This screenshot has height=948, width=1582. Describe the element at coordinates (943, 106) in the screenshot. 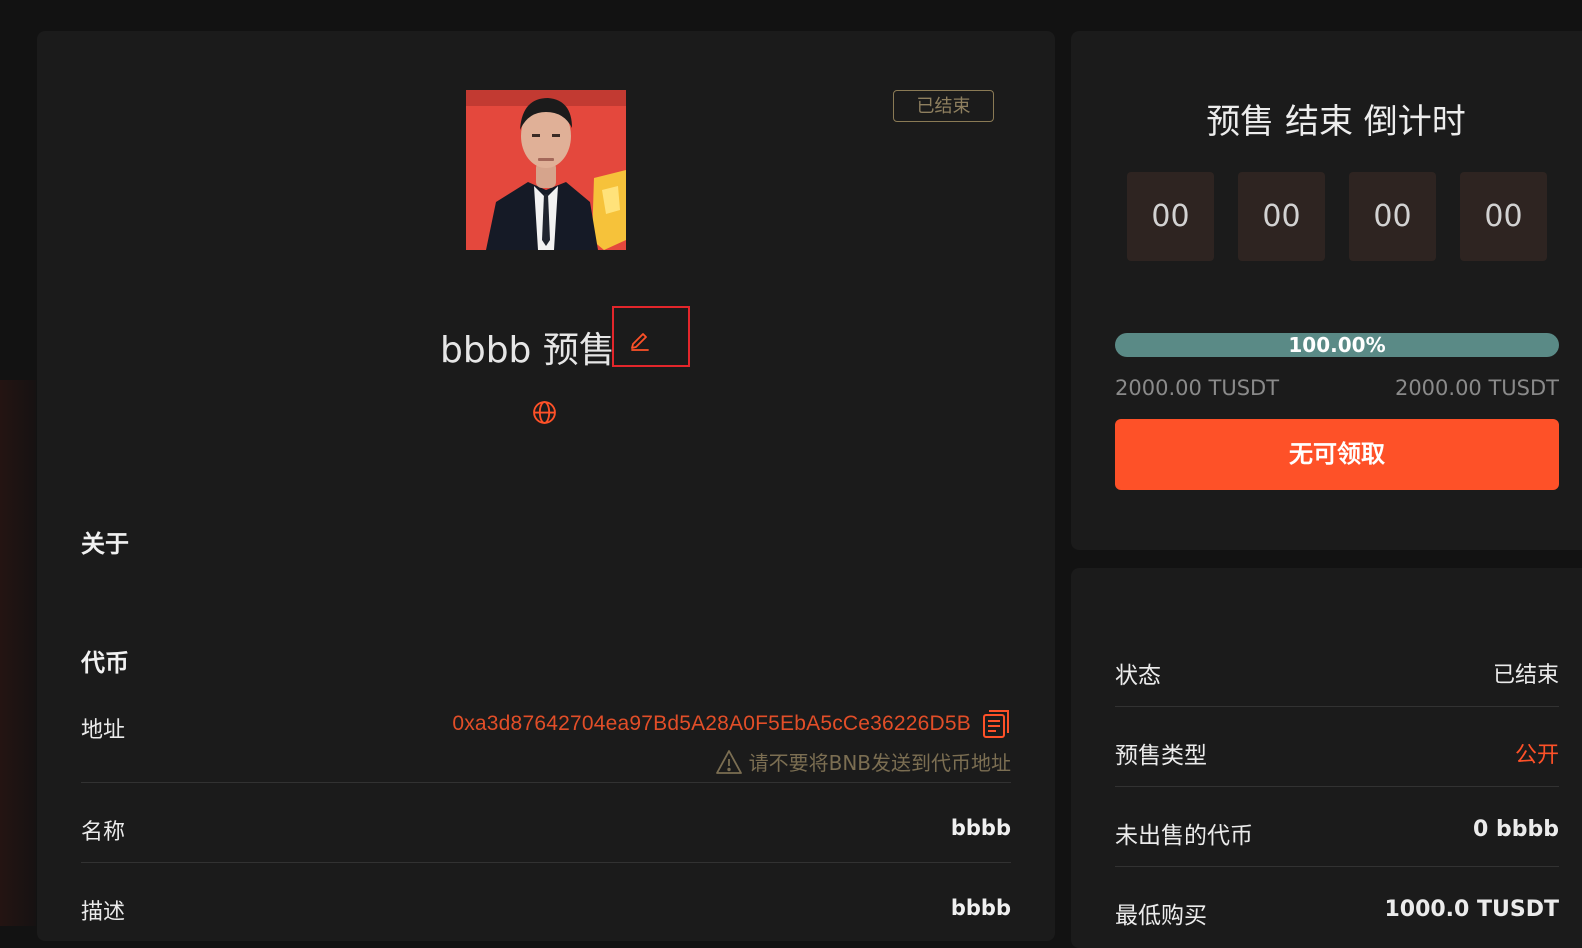

I see `status-badge: 已结束` at that location.